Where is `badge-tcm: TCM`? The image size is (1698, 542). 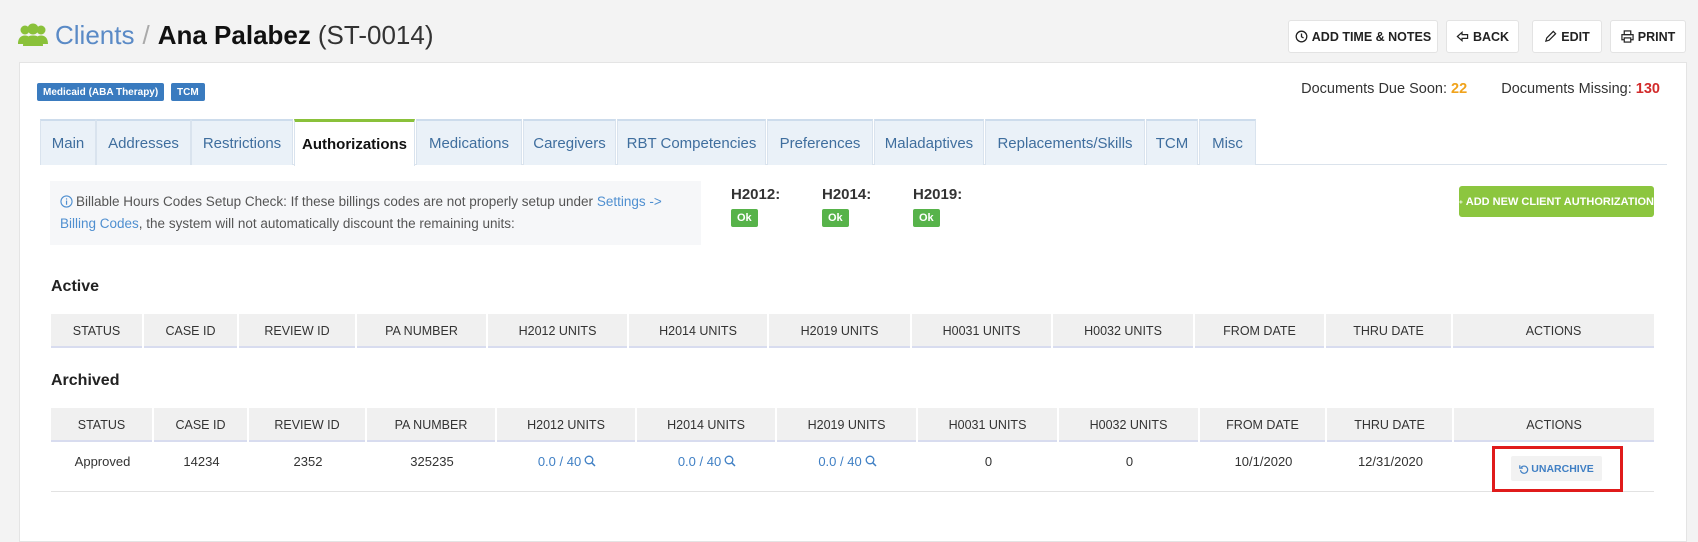 badge-tcm: TCM is located at coordinates (188, 92).